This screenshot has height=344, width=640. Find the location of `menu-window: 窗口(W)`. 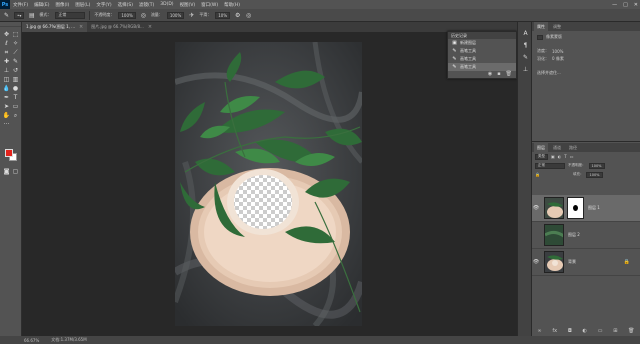

menu-window: 窗口(W) is located at coordinates (209, 5).